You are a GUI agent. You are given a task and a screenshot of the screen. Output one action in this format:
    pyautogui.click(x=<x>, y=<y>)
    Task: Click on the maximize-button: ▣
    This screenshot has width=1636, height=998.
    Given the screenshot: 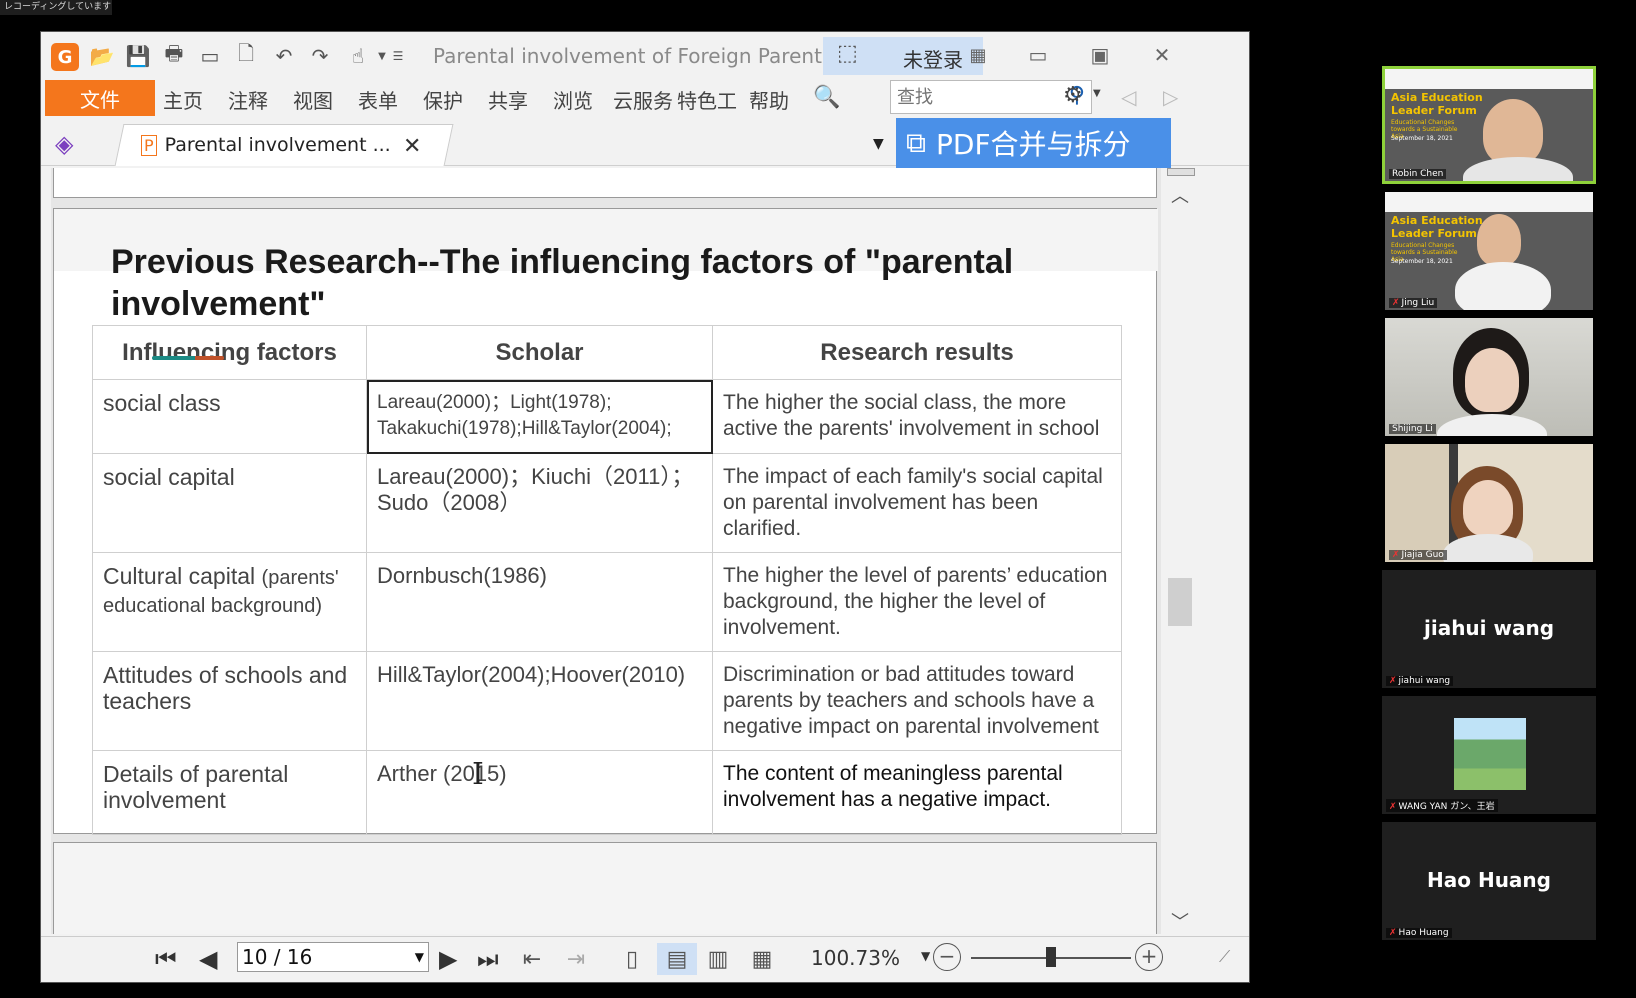 What is the action you would take?
    pyautogui.click(x=1100, y=55)
    